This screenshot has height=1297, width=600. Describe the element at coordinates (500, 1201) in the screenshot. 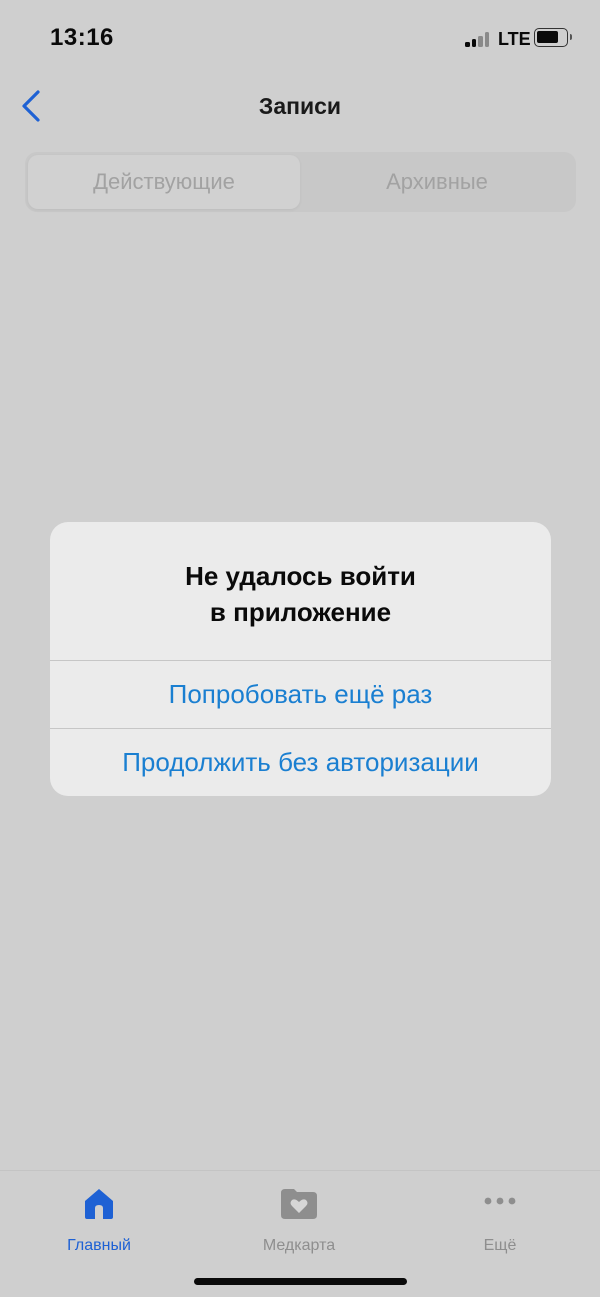

I see `more-icon` at that location.